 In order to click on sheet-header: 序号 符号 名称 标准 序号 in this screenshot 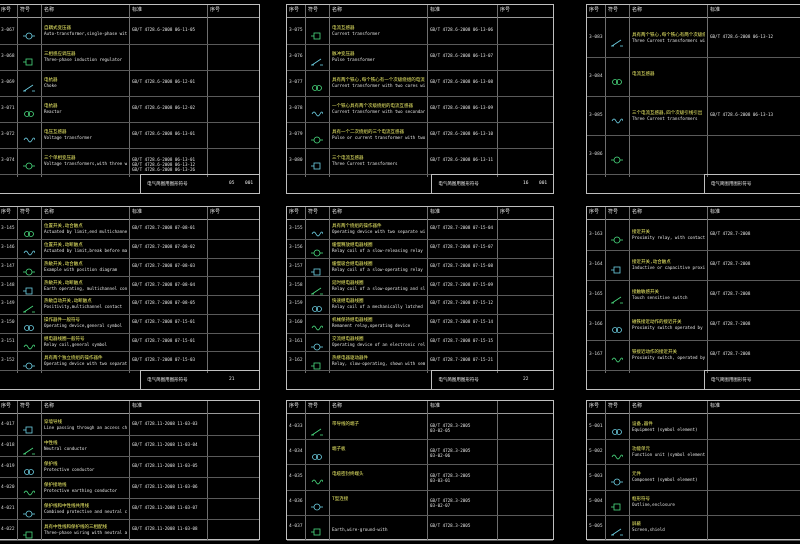, I will do `click(420, 213)`.